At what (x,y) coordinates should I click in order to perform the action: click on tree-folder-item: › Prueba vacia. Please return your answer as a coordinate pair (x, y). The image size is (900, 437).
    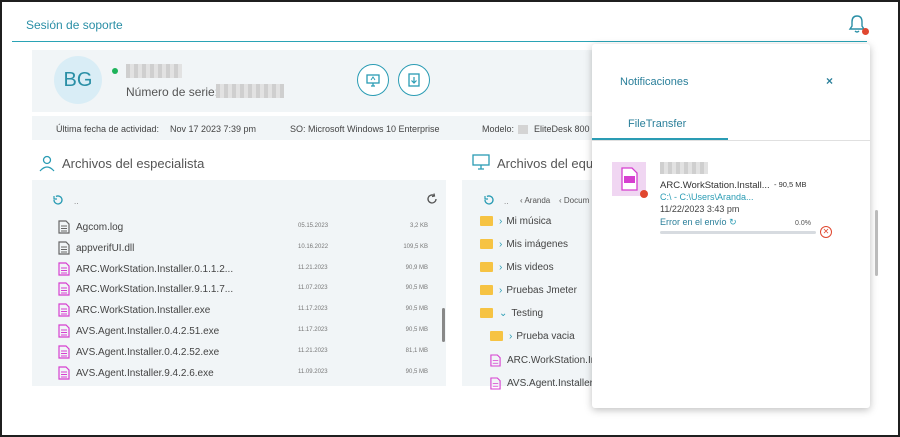
    Looking at the image, I should click on (532, 340).